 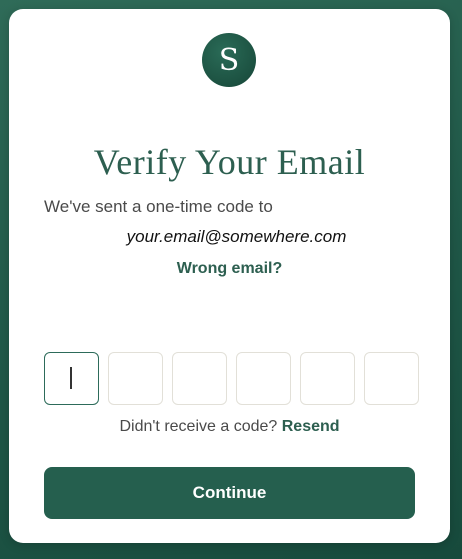 What do you see at coordinates (198, 426) in the screenshot?
I see `resend-prompt: Didn't receive a code?` at bounding box center [198, 426].